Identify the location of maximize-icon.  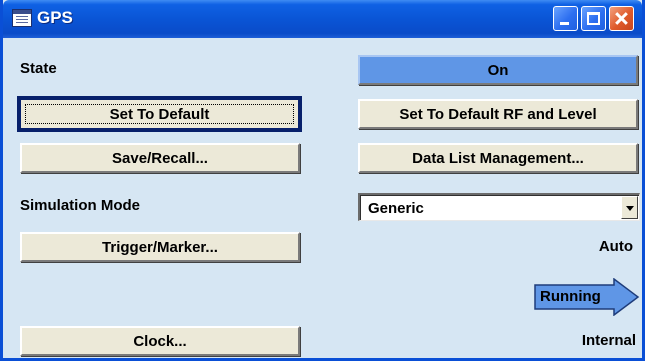
(593, 18).